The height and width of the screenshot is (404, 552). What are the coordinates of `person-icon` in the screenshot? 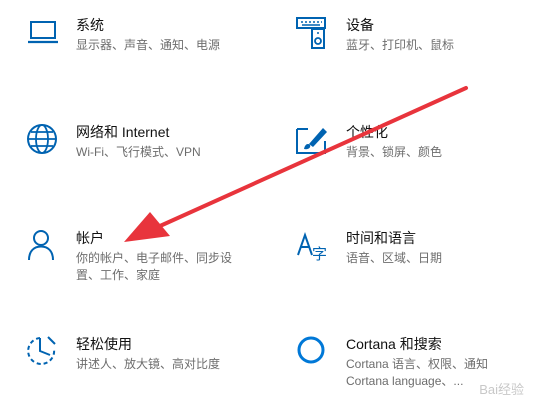 It's located at (43, 246).